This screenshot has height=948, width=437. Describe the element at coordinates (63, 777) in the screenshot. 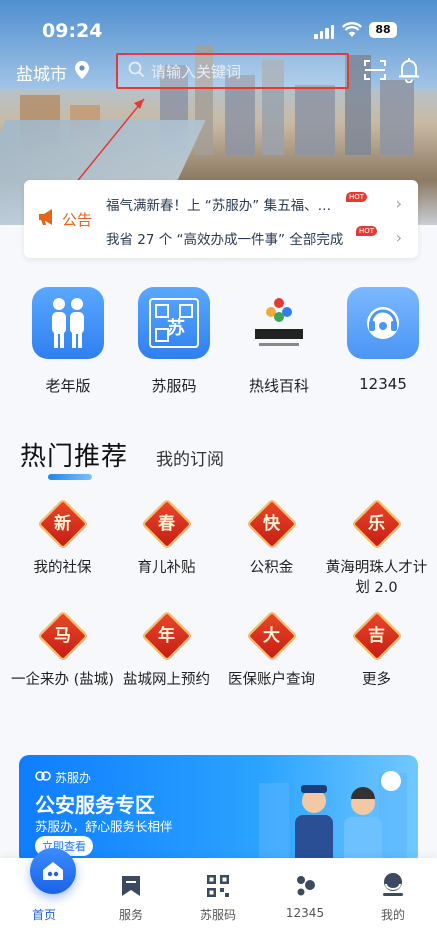

I see `banner-brand: 苏服办` at that location.